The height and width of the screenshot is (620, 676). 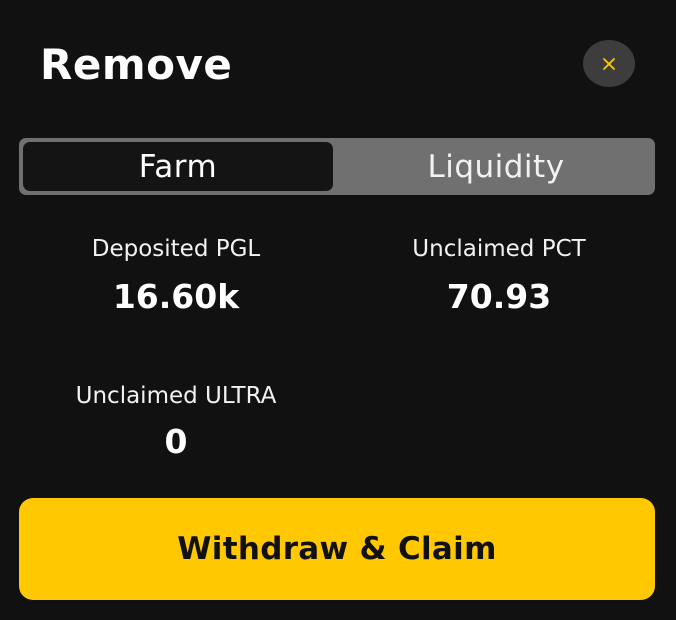 I want to click on stat-deposited-pgl: Deposited PGL 16.60k, so click(x=176, y=276).